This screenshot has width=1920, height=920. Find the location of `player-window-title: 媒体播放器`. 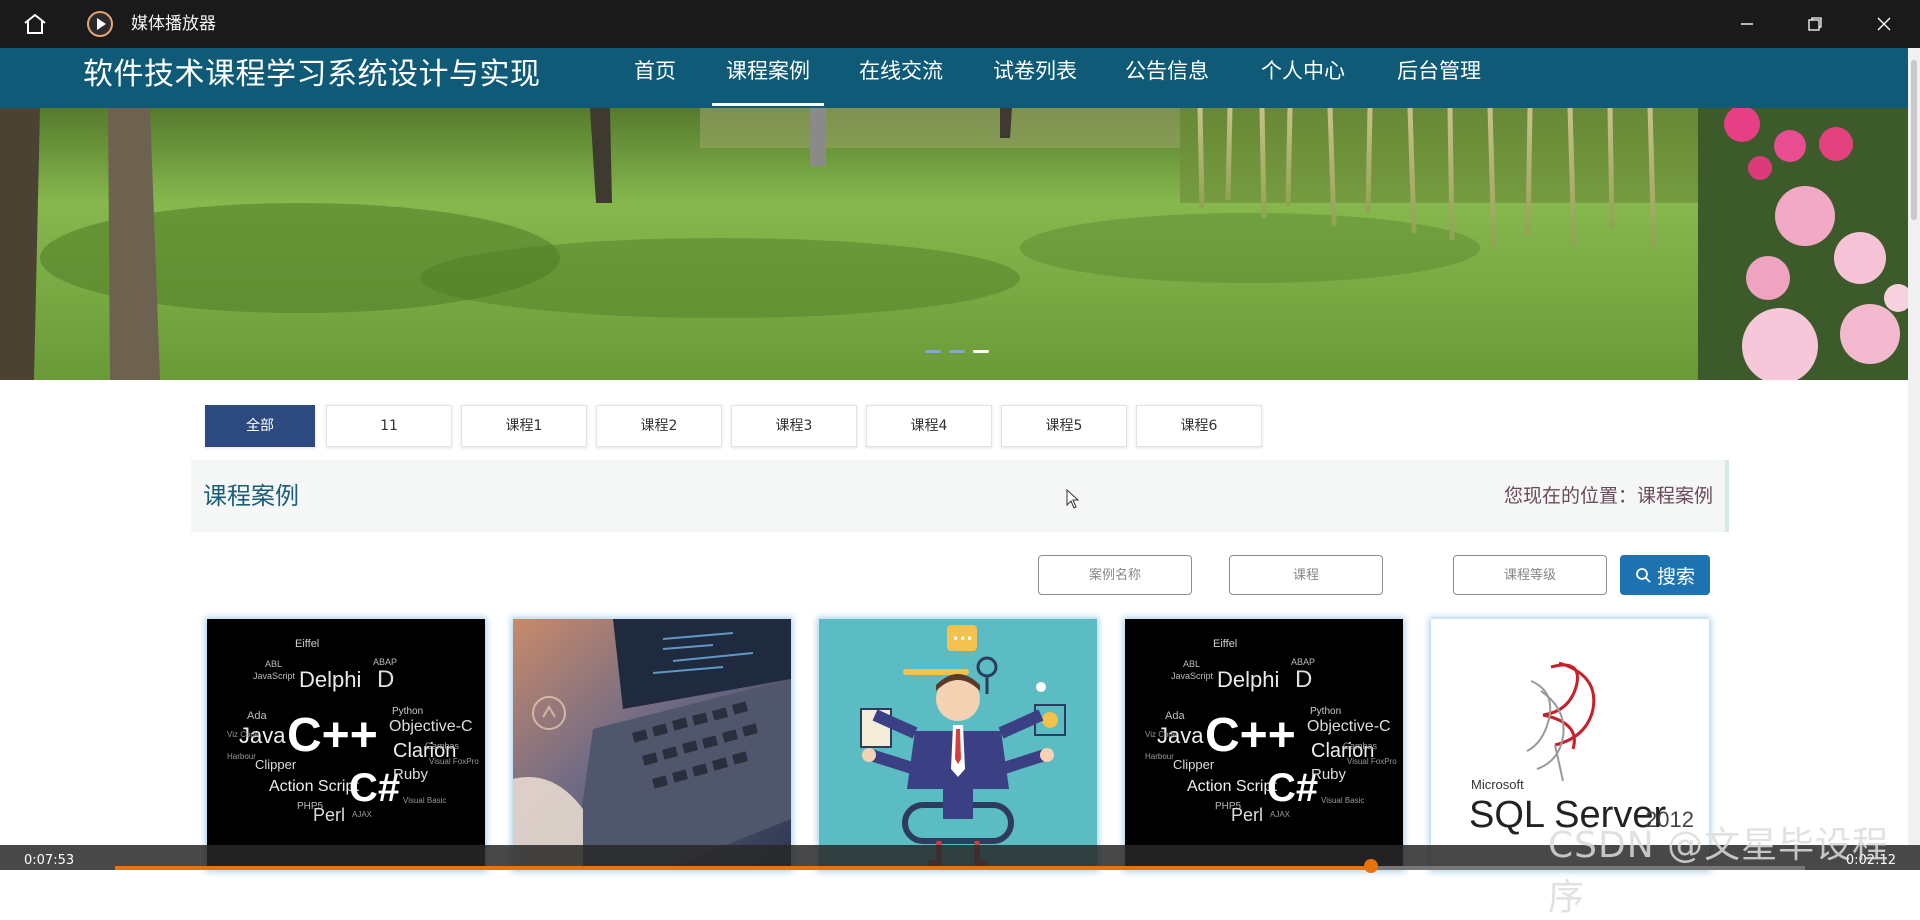

player-window-title: 媒体播放器 is located at coordinates (173, 24).